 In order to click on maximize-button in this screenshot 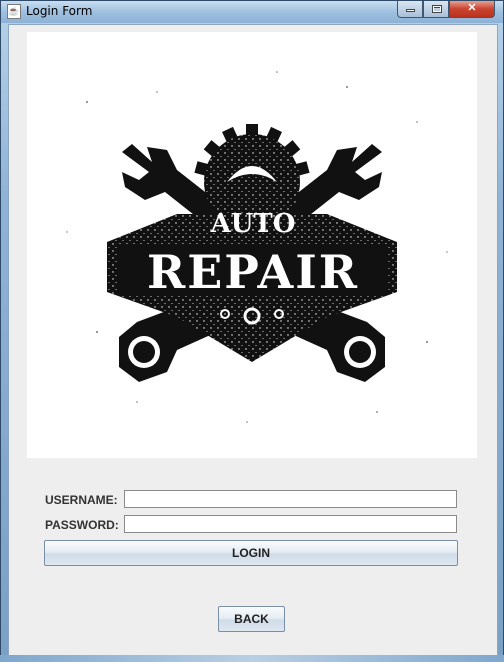, I will do `click(436, 9)`.